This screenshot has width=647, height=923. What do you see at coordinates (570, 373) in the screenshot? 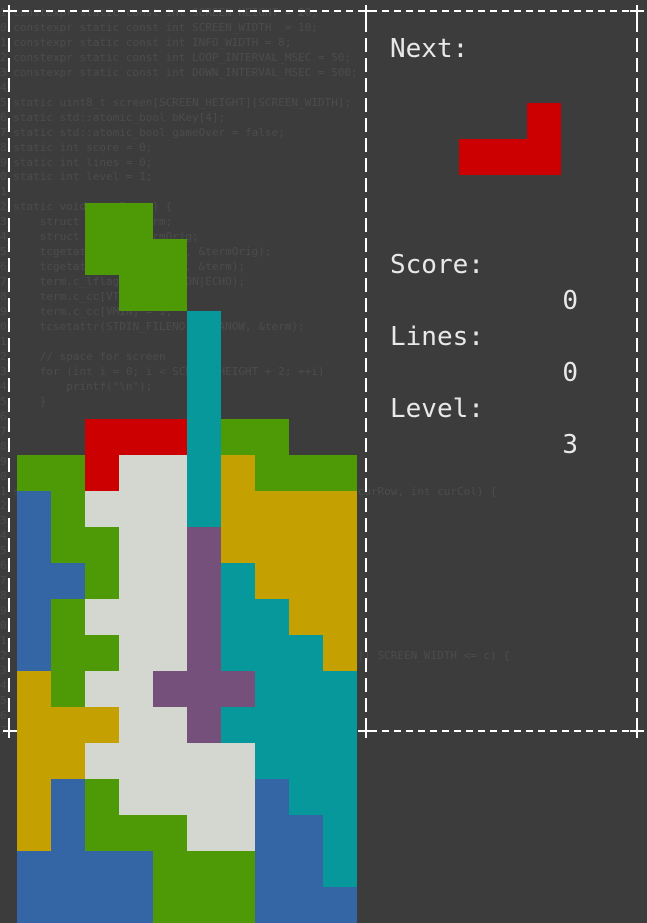
I see `lines-value: 0` at bounding box center [570, 373].